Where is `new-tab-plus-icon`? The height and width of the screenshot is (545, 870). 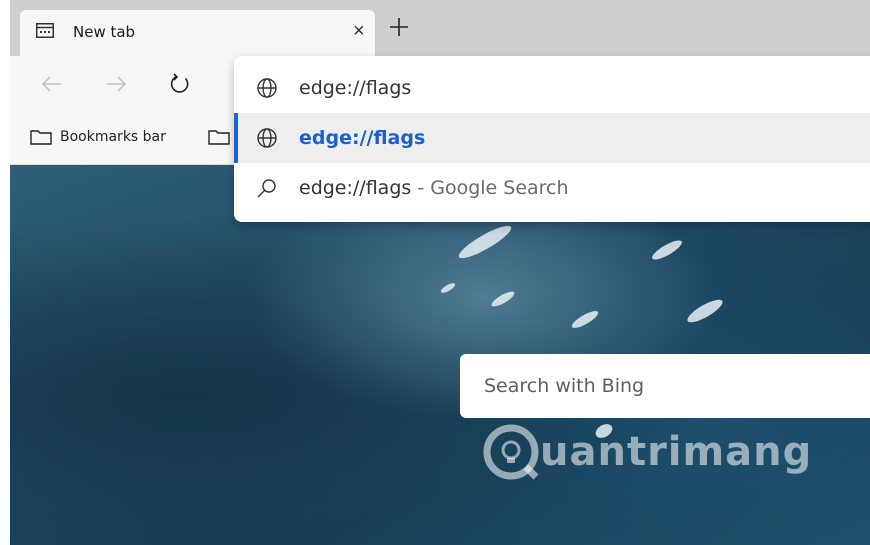 new-tab-plus-icon is located at coordinates (399, 27).